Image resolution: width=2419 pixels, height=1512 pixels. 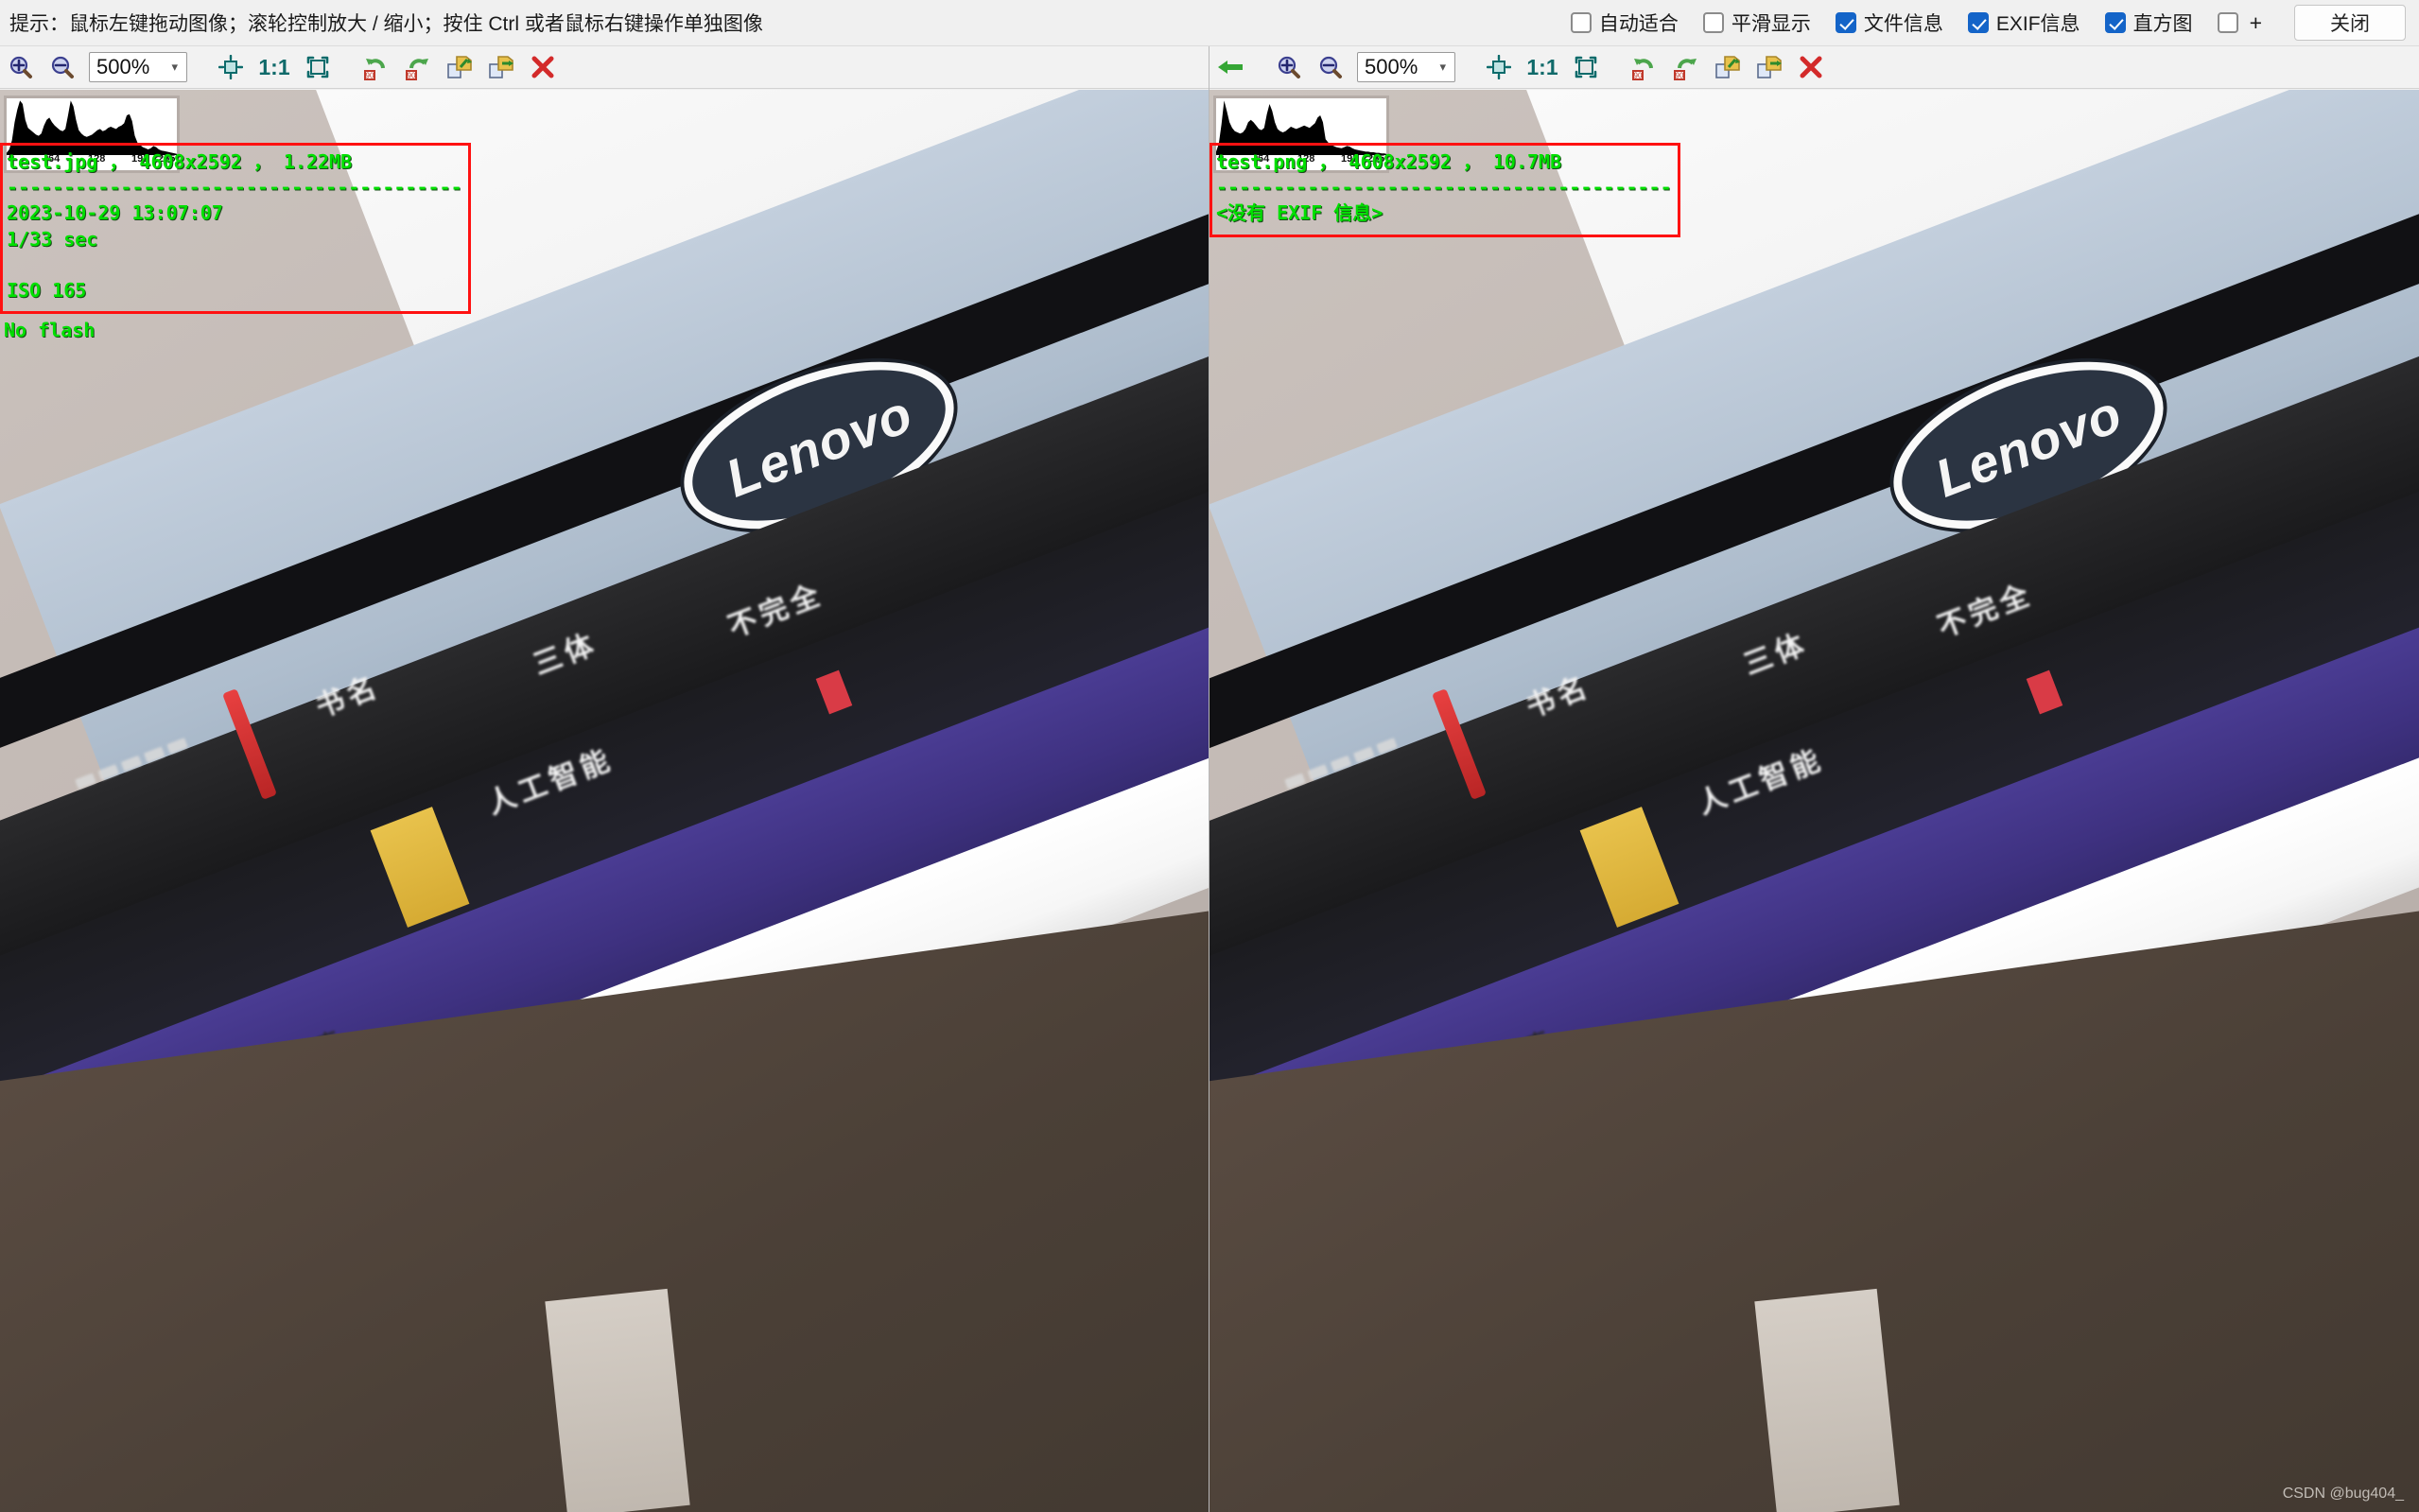 I want to click on option-exif-info: EXIF信息, so click(x=2023, y=23).